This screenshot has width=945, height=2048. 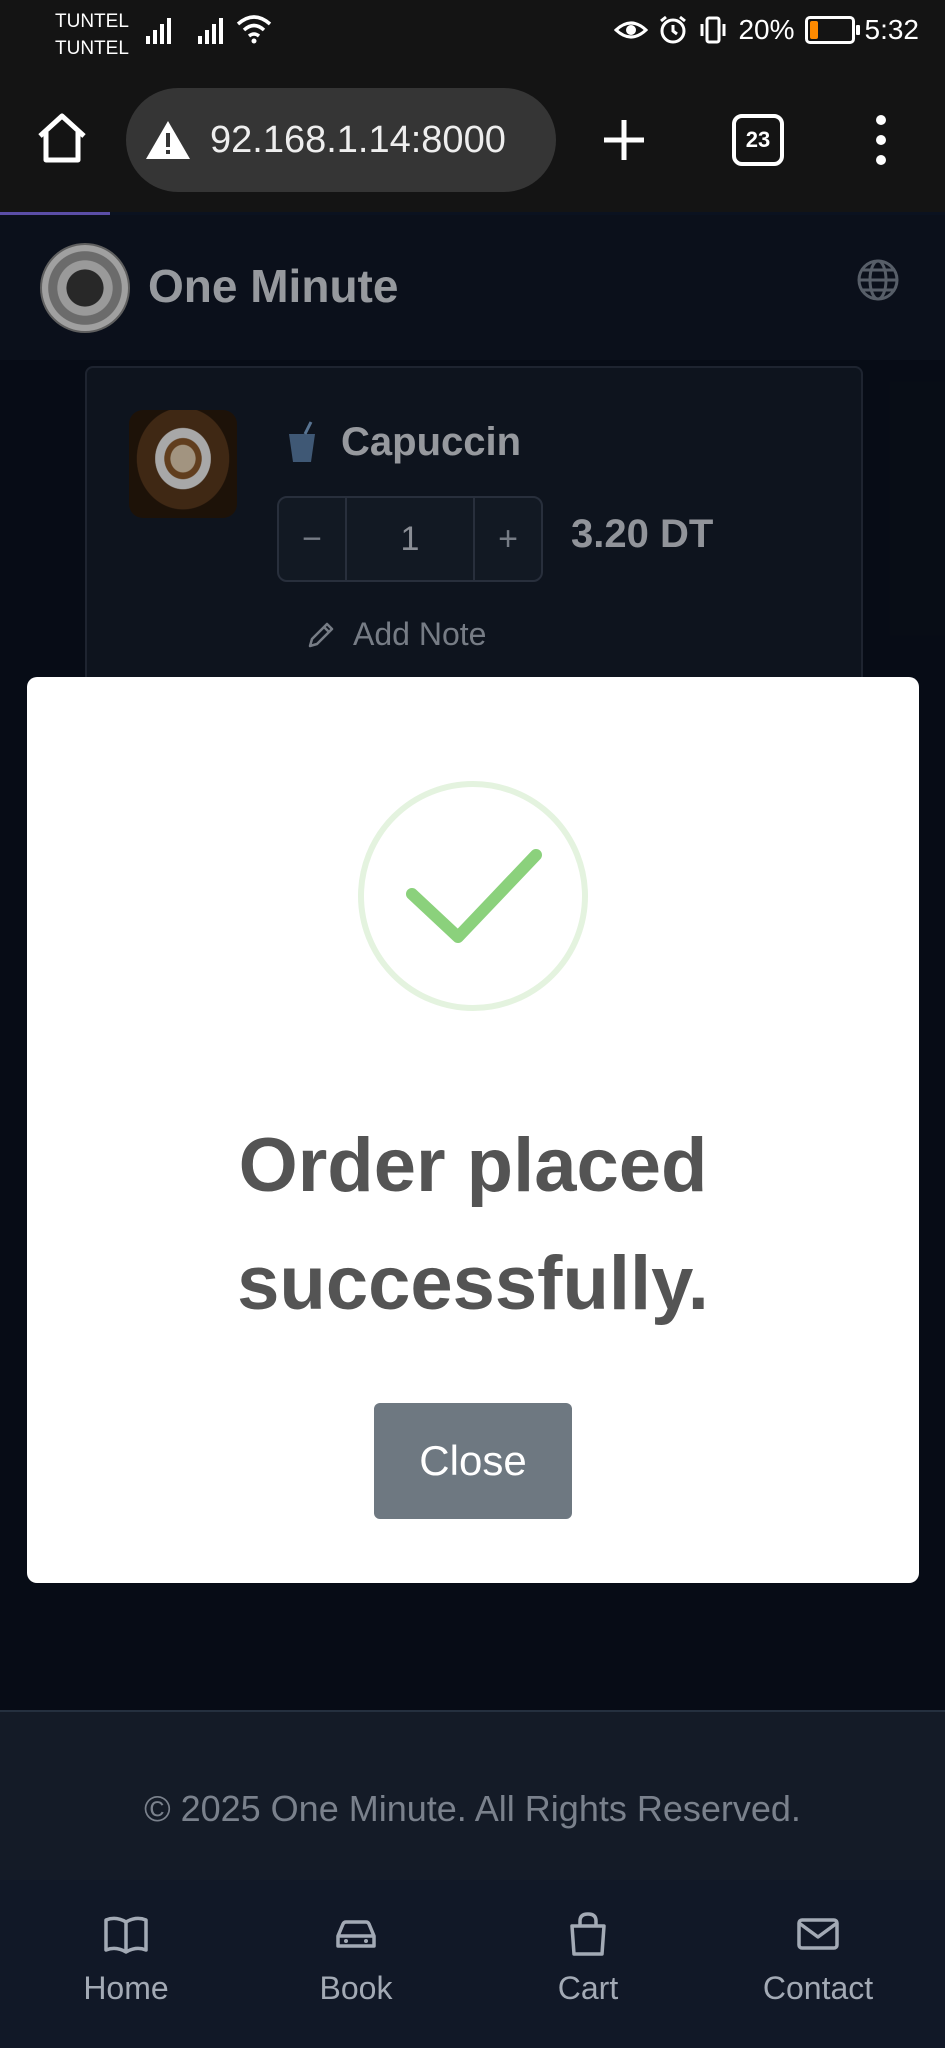 What do you see at coordinates (832, 30) in the screenshot?
I see `battery-icon` at bounding box center [832, 30].